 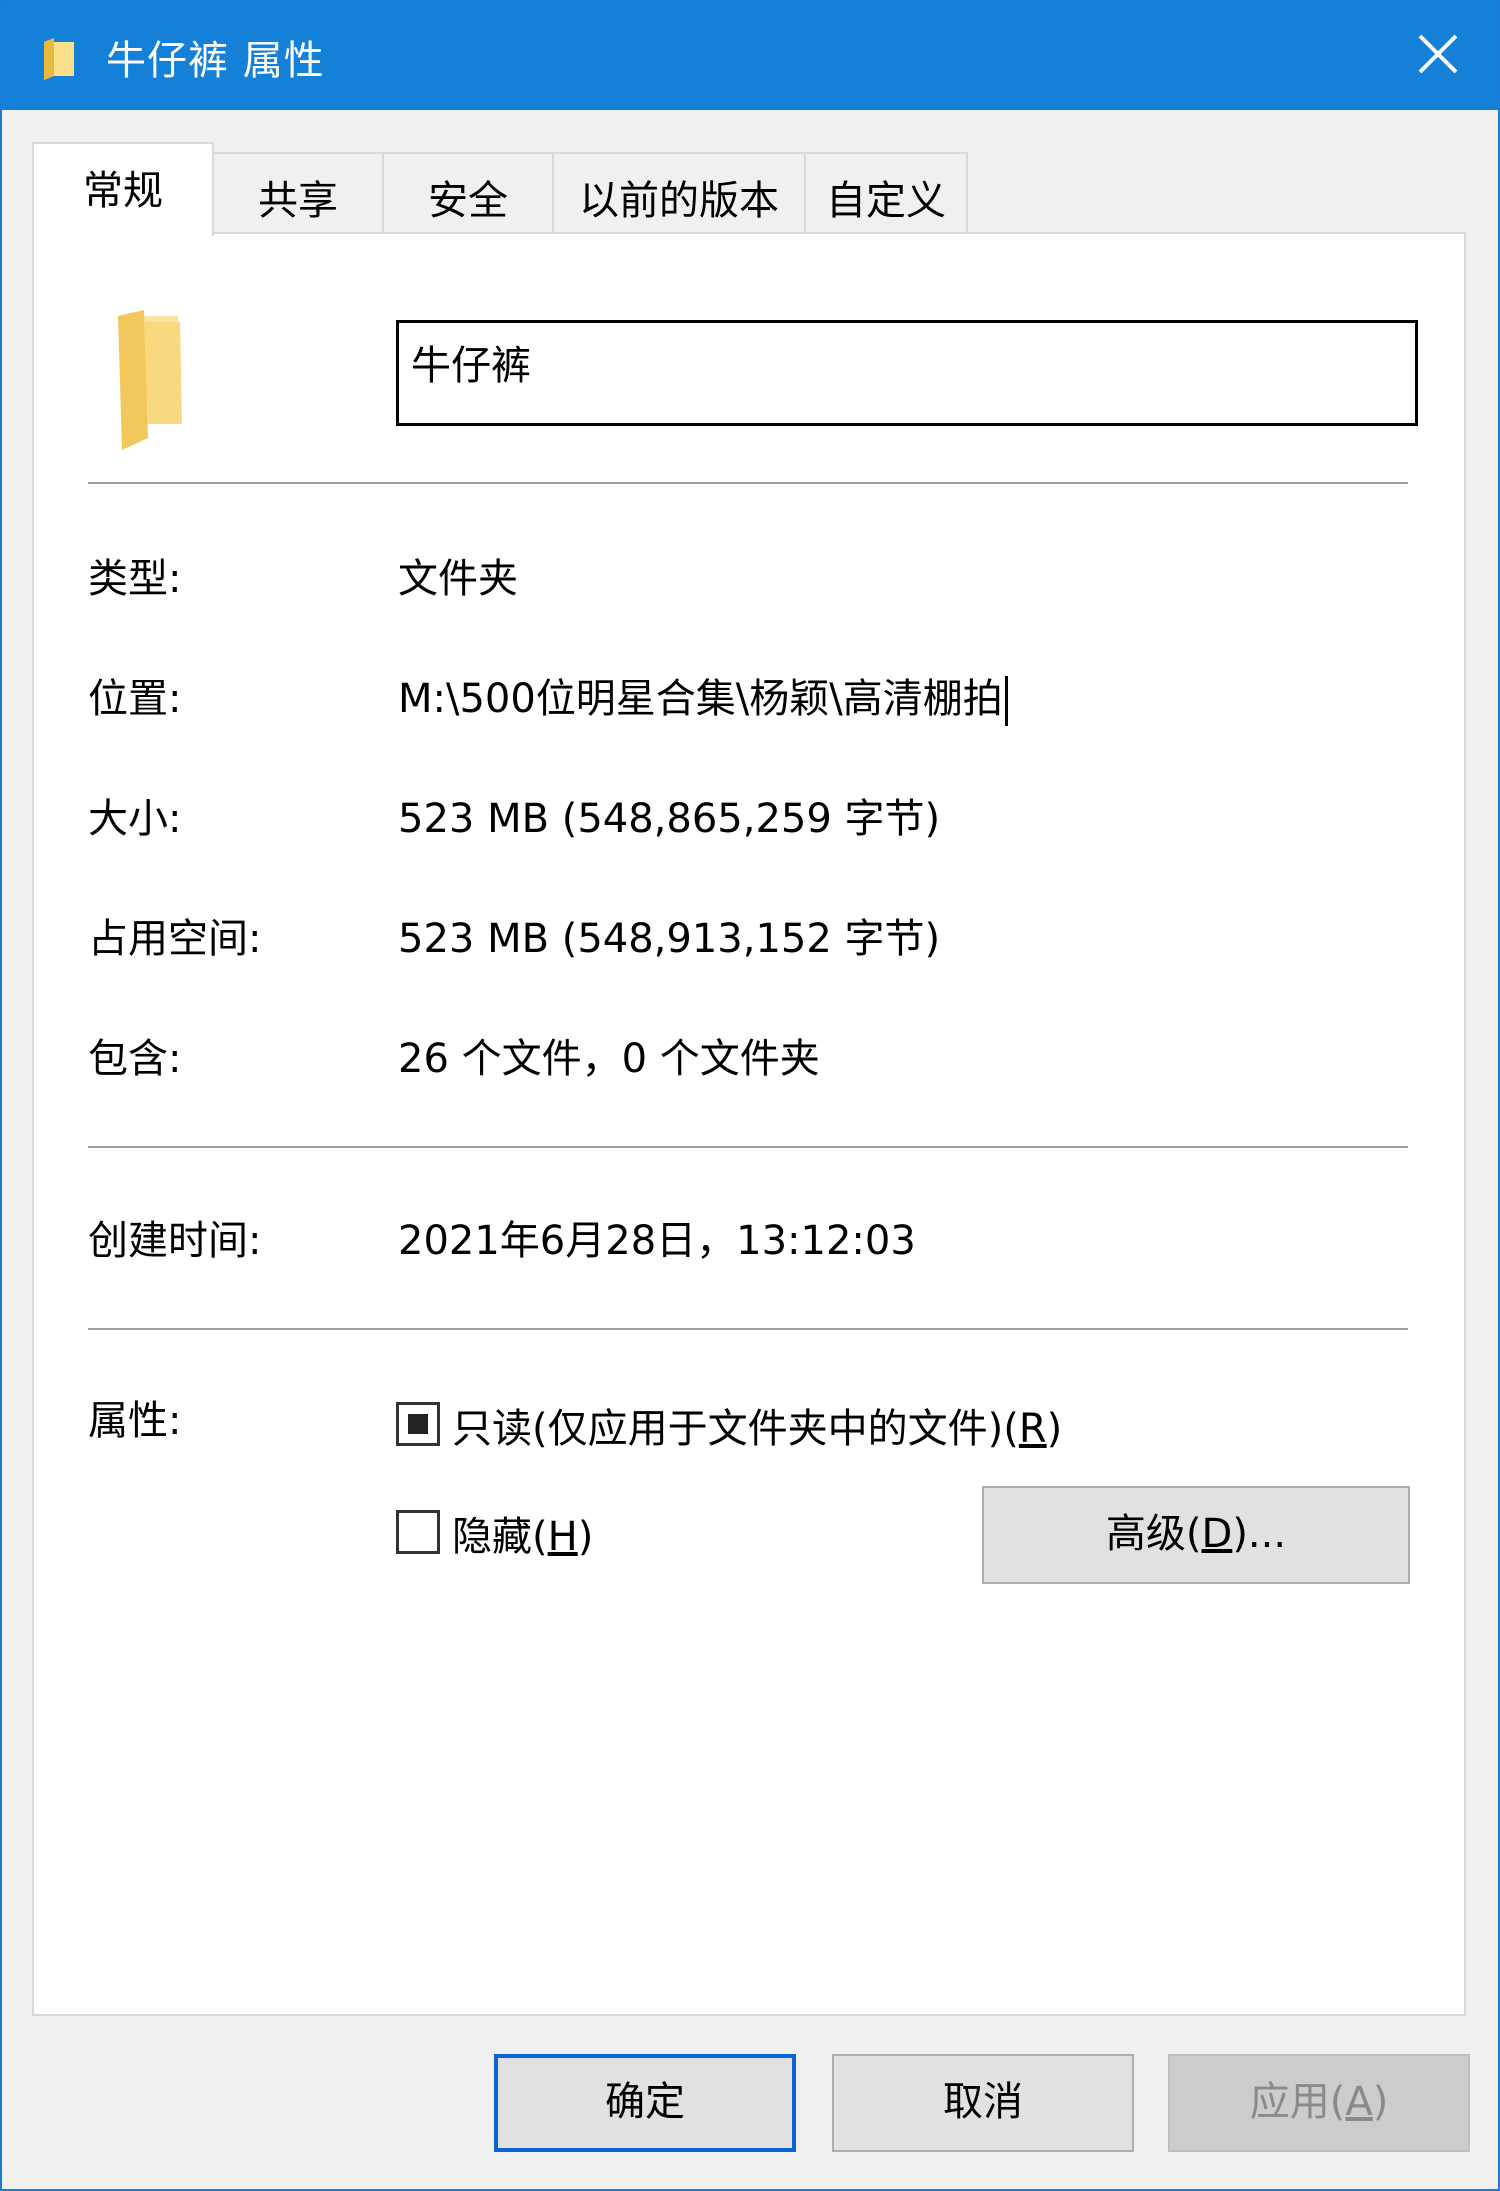 I want to click on readonly-checkbox, so click(x=418, y=1424).